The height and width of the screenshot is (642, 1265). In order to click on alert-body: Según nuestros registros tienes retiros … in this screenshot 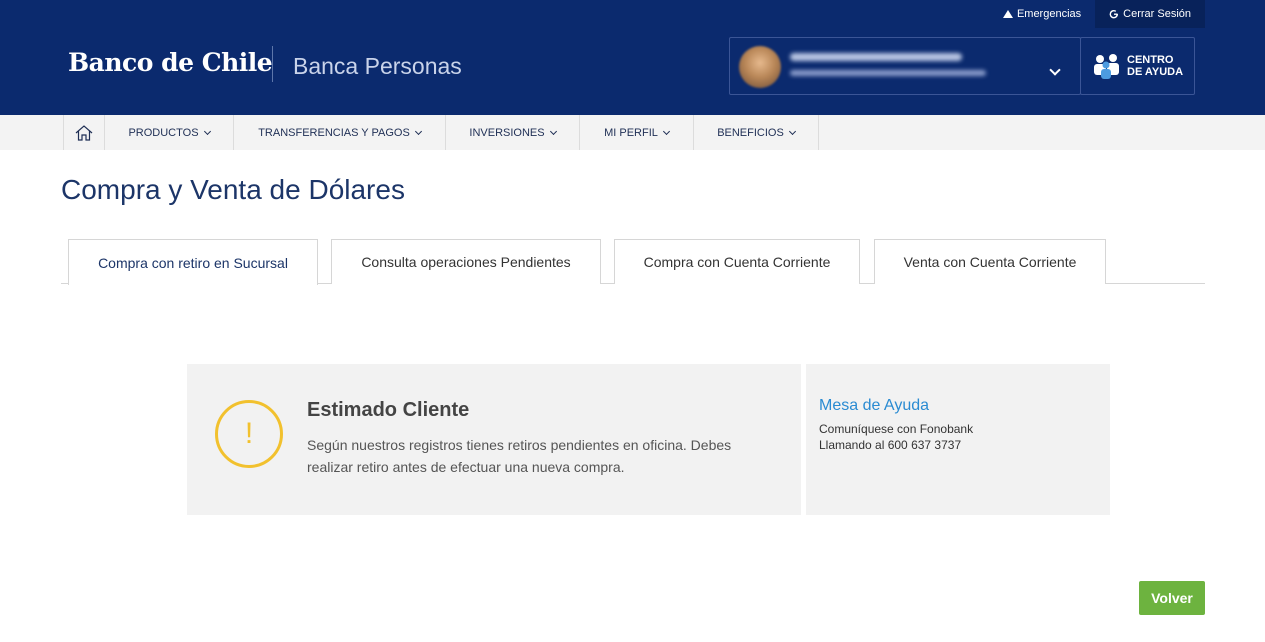, I will do `click(519, 456)`.